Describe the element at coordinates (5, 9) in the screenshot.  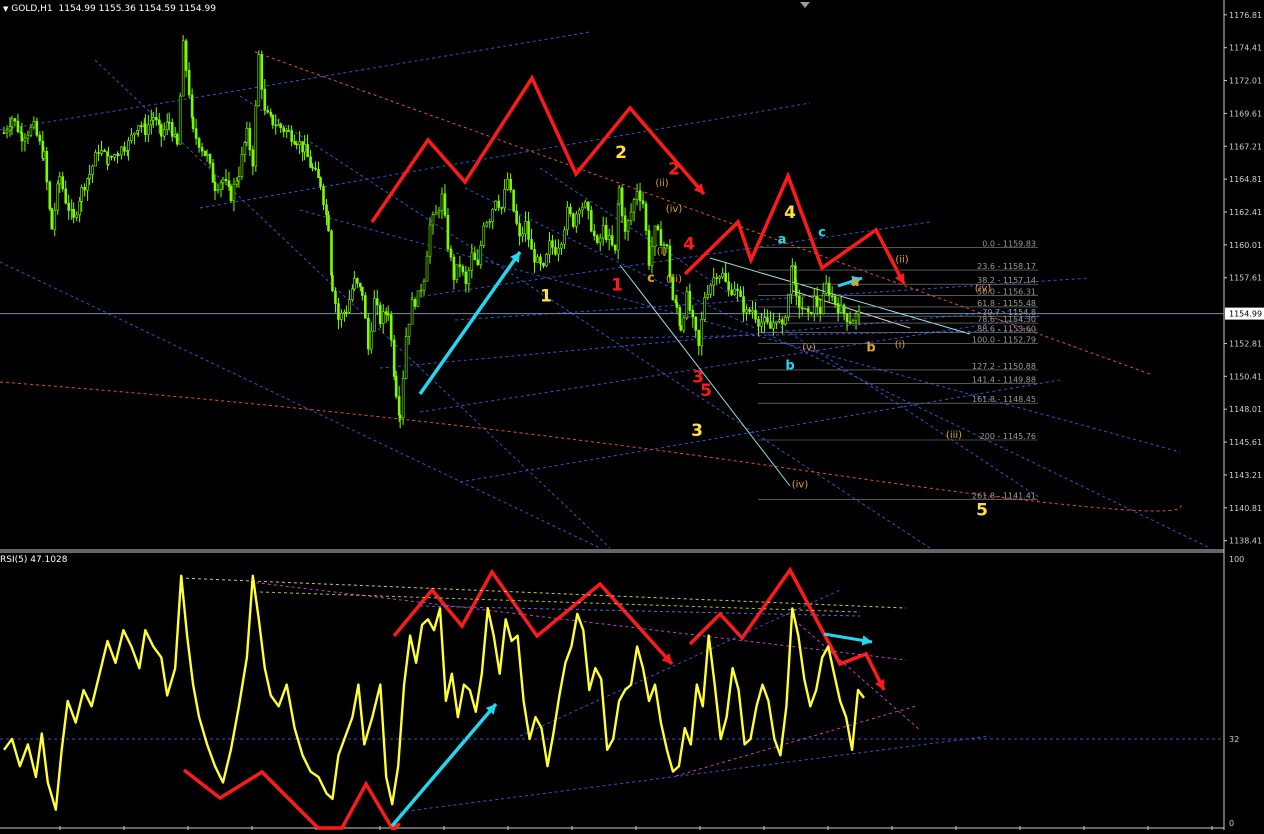
I see `dropdown-triangle-icon: ▼` at that location.